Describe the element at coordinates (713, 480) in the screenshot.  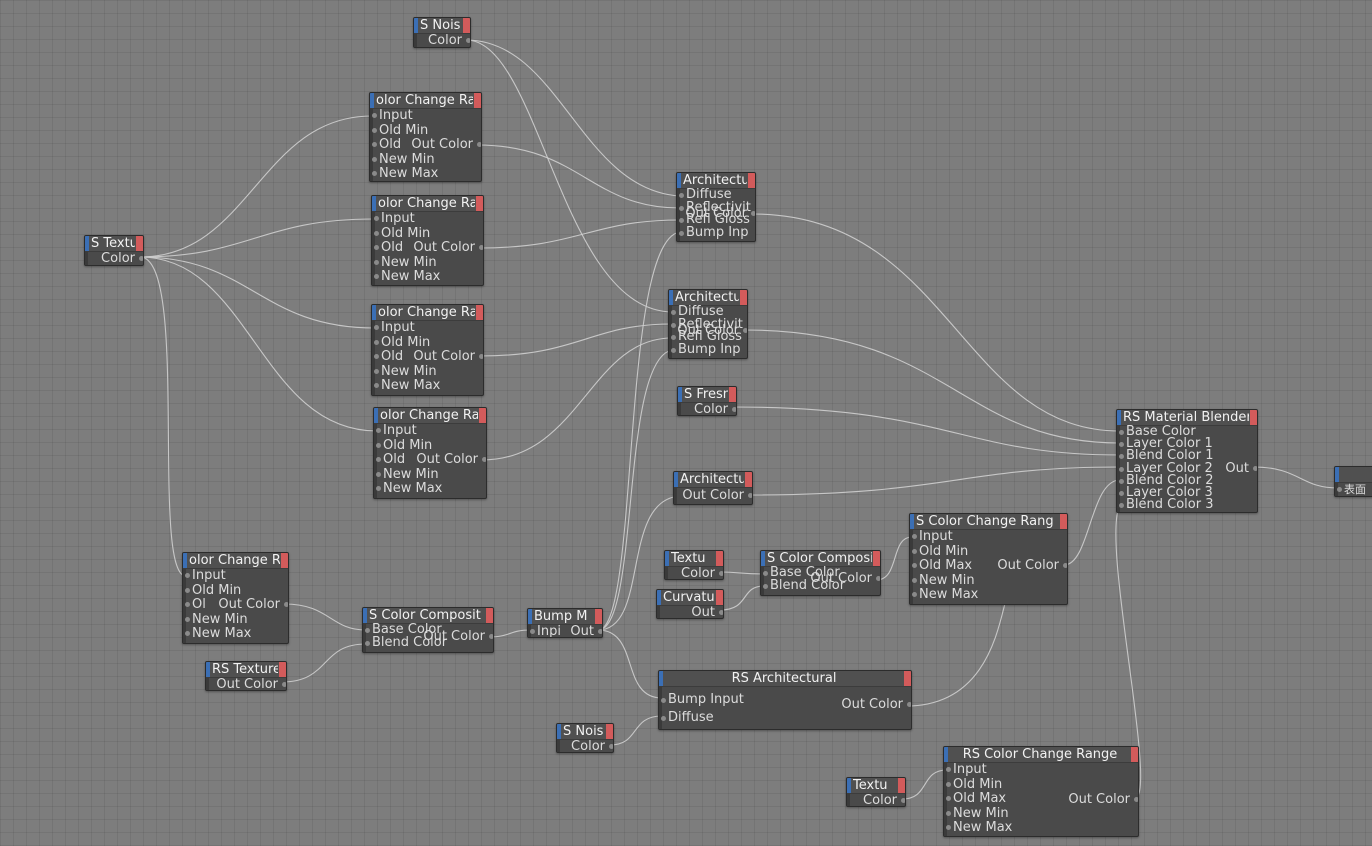
I see `node-header: Architectu` at that location.